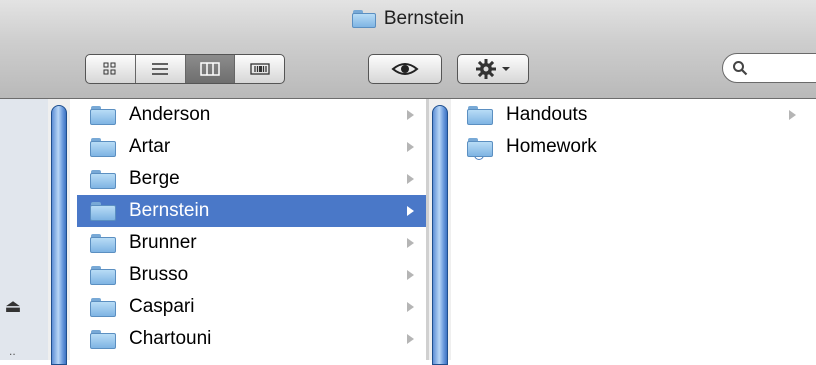 The height and width of the screenshot is (365, 816). I want to click on action-menu-button, so click(493, 69).